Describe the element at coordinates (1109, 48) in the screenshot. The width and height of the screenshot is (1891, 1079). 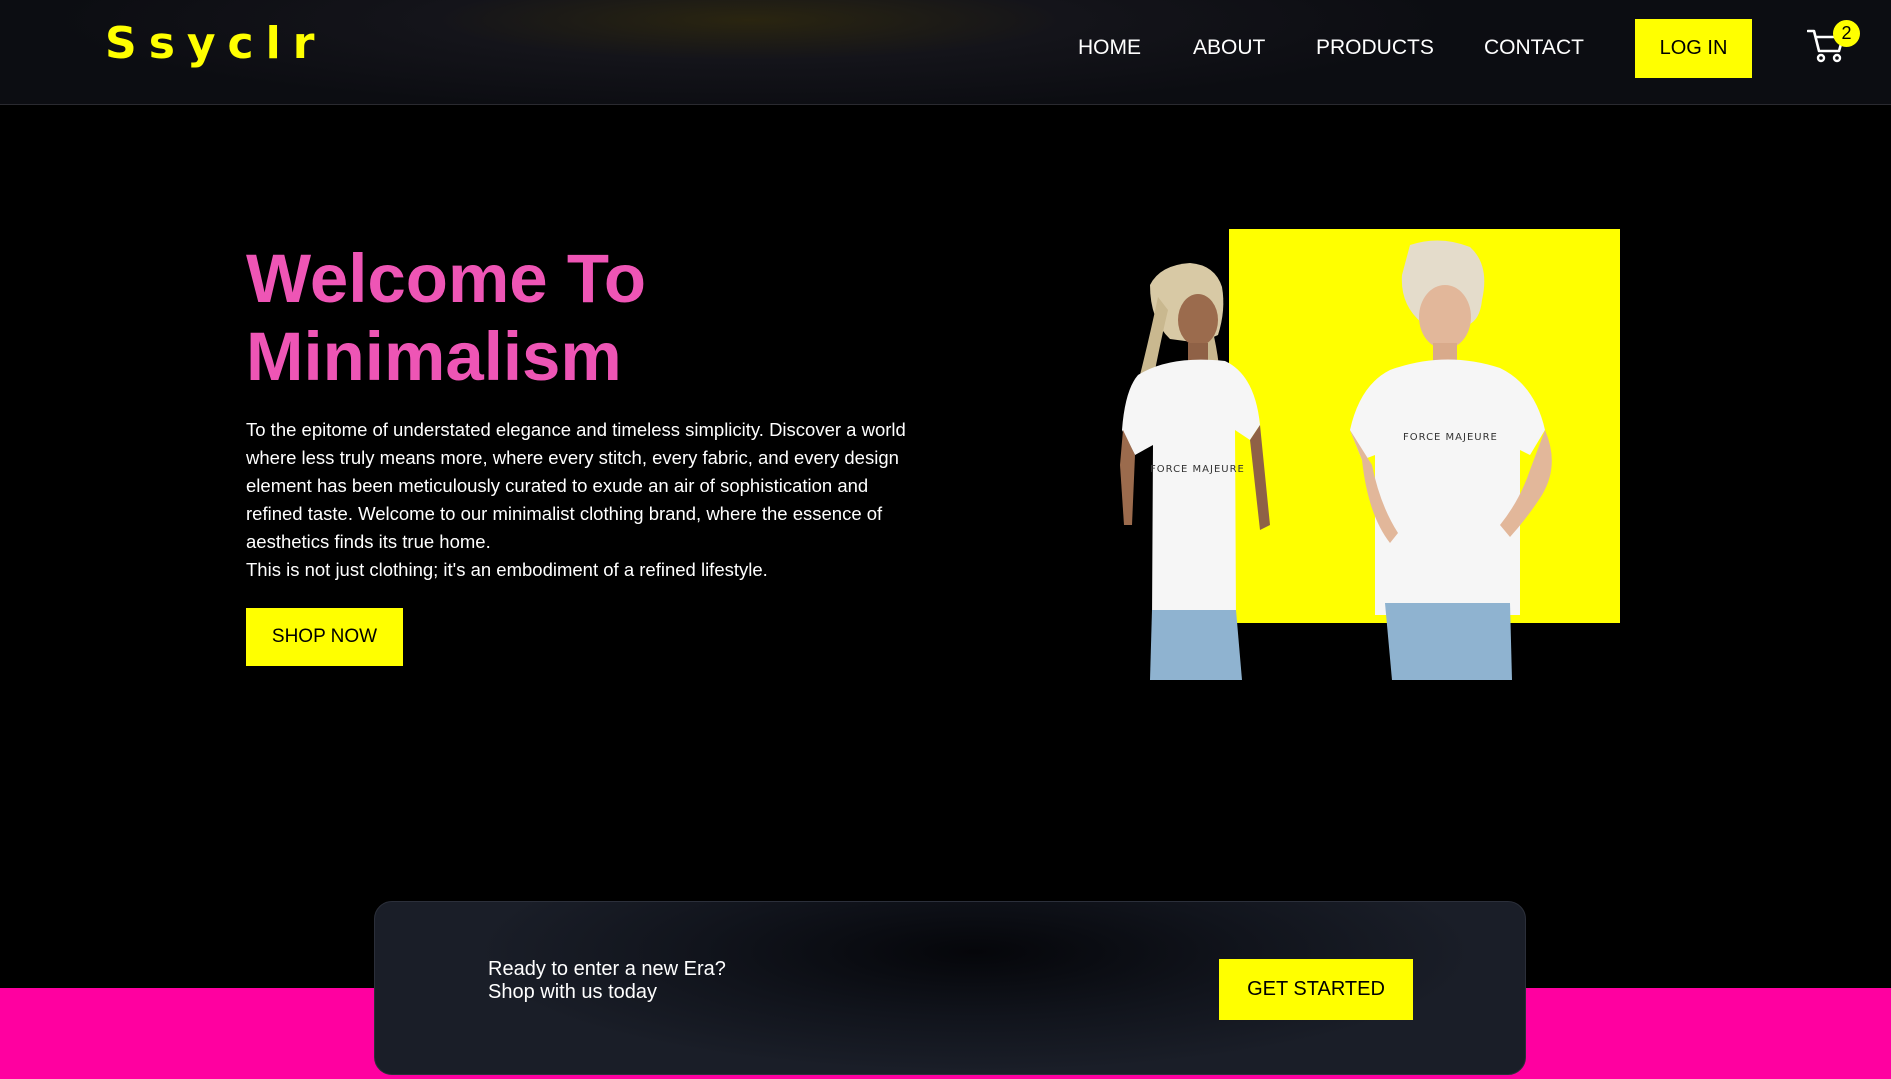
I see `nav-home: HOME` at that location.